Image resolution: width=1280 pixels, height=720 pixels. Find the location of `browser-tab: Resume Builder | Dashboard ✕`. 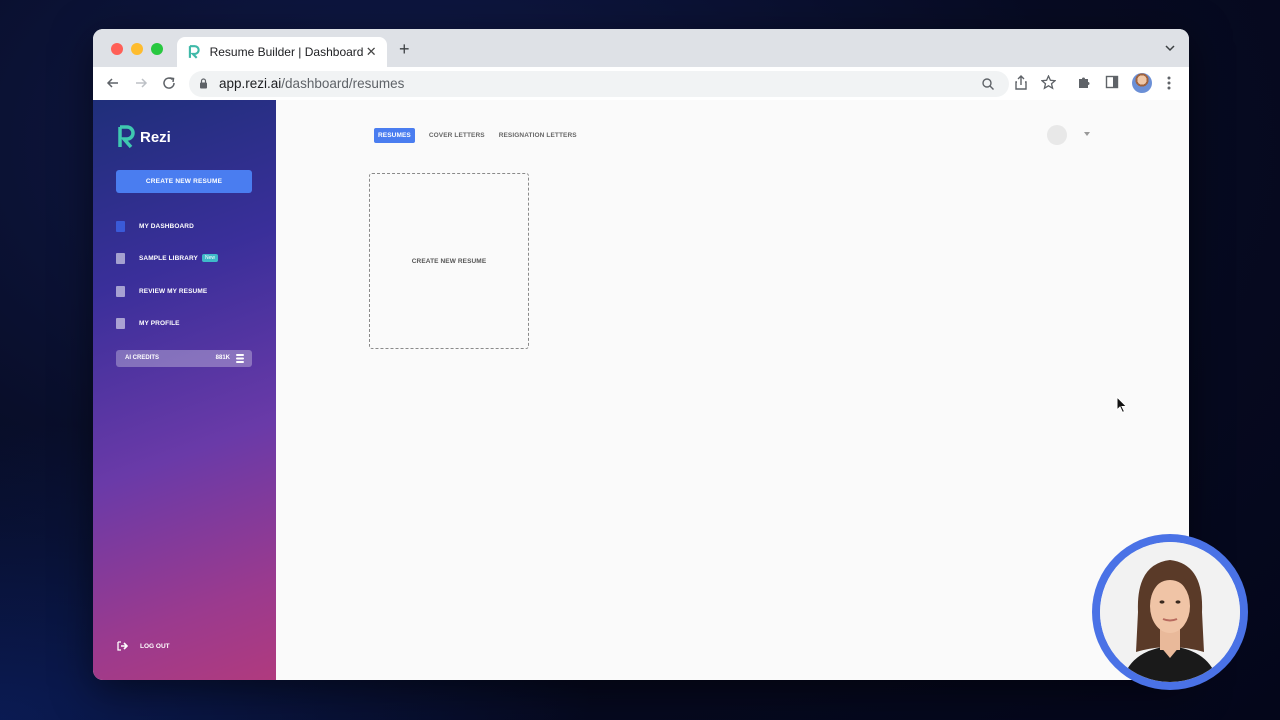

browser-tab: Resume Builder | Dashboard ✕ is located at coordinates (282, 52).